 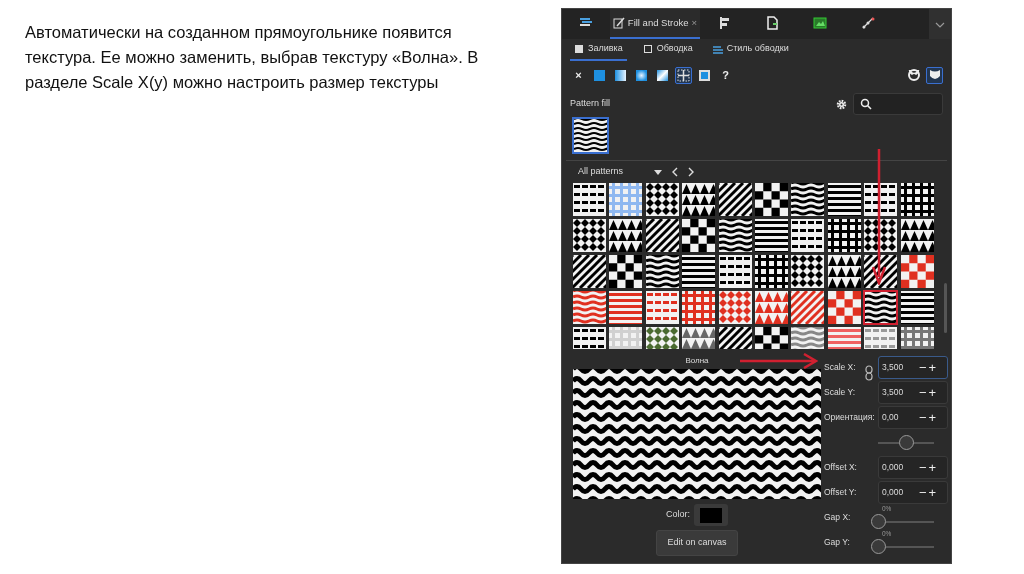 What do you see at coordinates (841, 104) in the screenshot?
I see `gear-icon` at bounding box center [841, 104].